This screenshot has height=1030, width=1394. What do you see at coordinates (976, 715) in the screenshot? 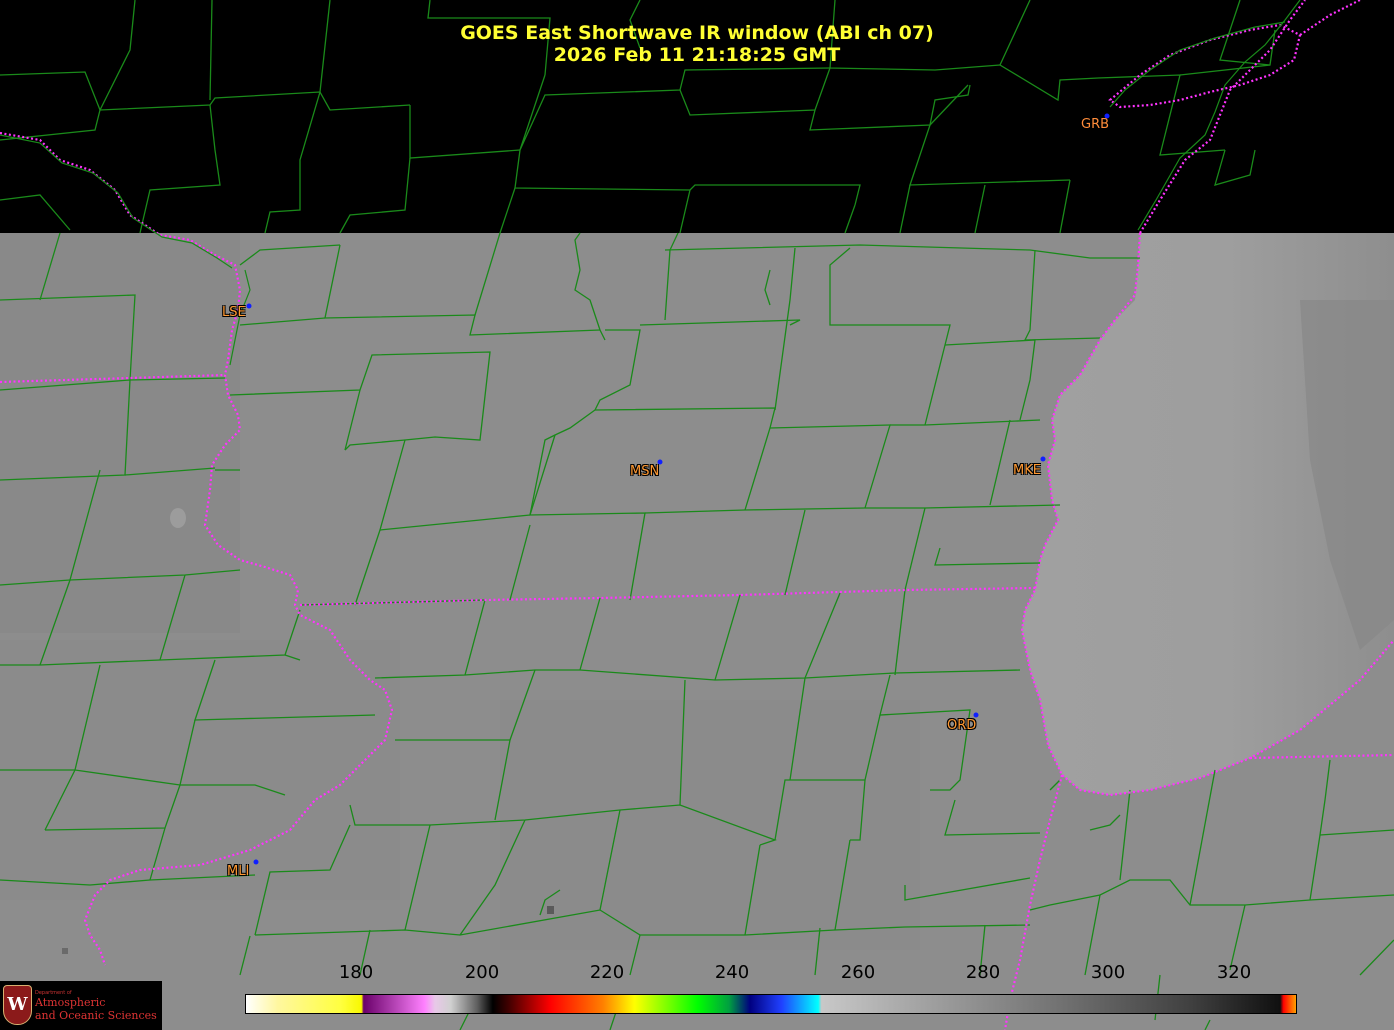
I see `station-dot-ord` at bounding box center [976, 715].